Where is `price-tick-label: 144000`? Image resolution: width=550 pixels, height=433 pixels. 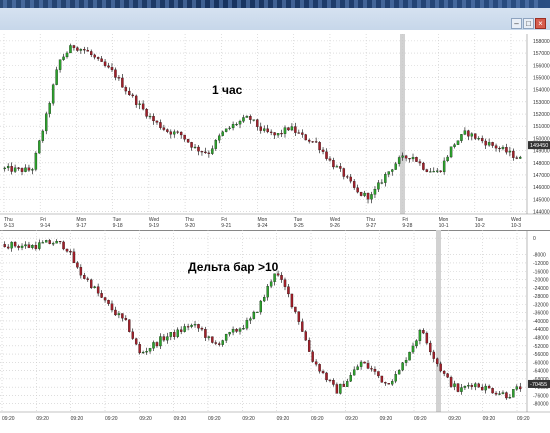
price-tick-label: 144000 is located at coordinates (541, 213).